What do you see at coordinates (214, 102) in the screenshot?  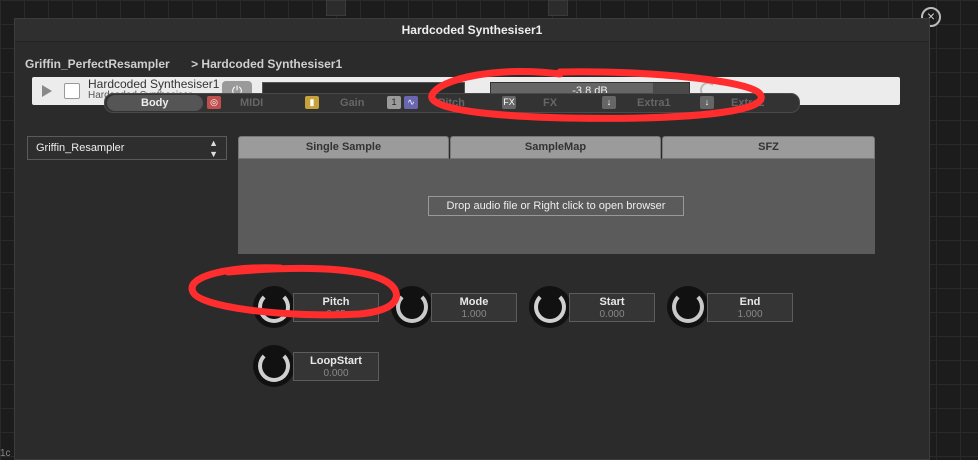 I see `midi-processor-icon: ◎` at bounding box center [214, 102].